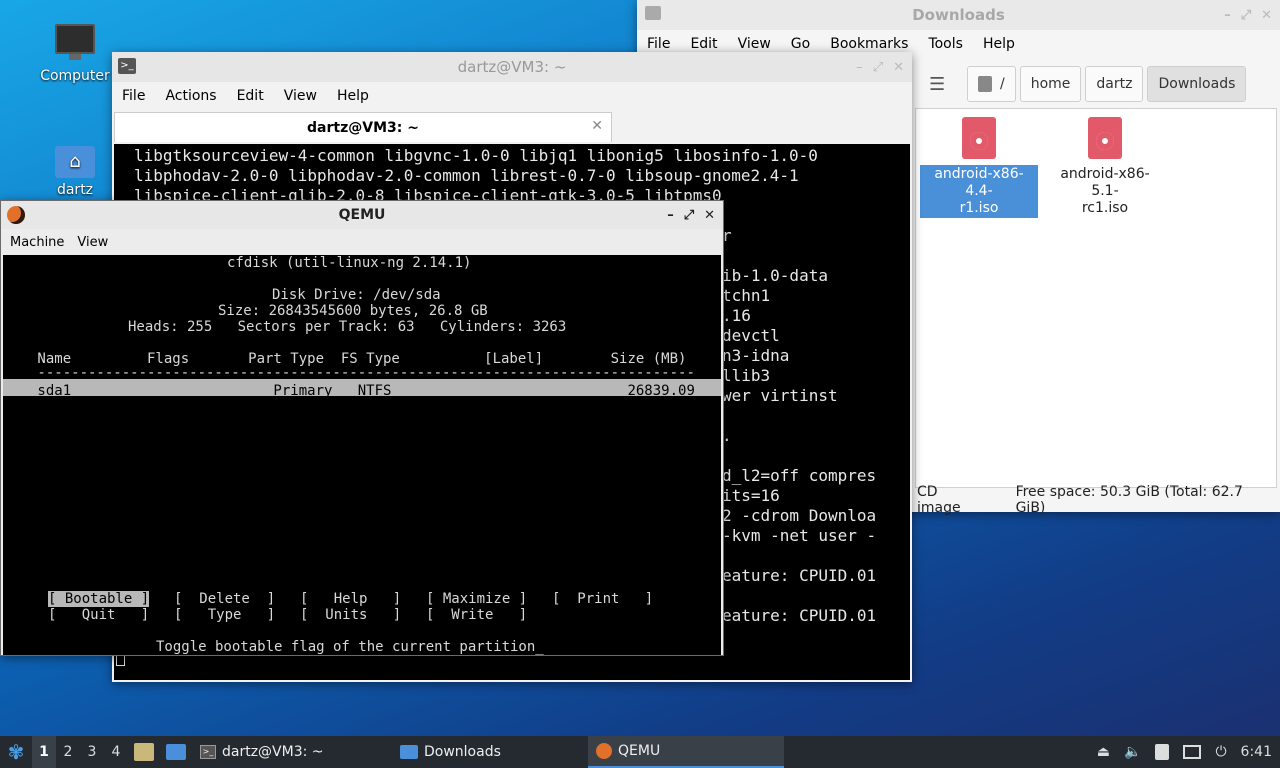  I want to click on window-title: QEMU, so click(362, 215).